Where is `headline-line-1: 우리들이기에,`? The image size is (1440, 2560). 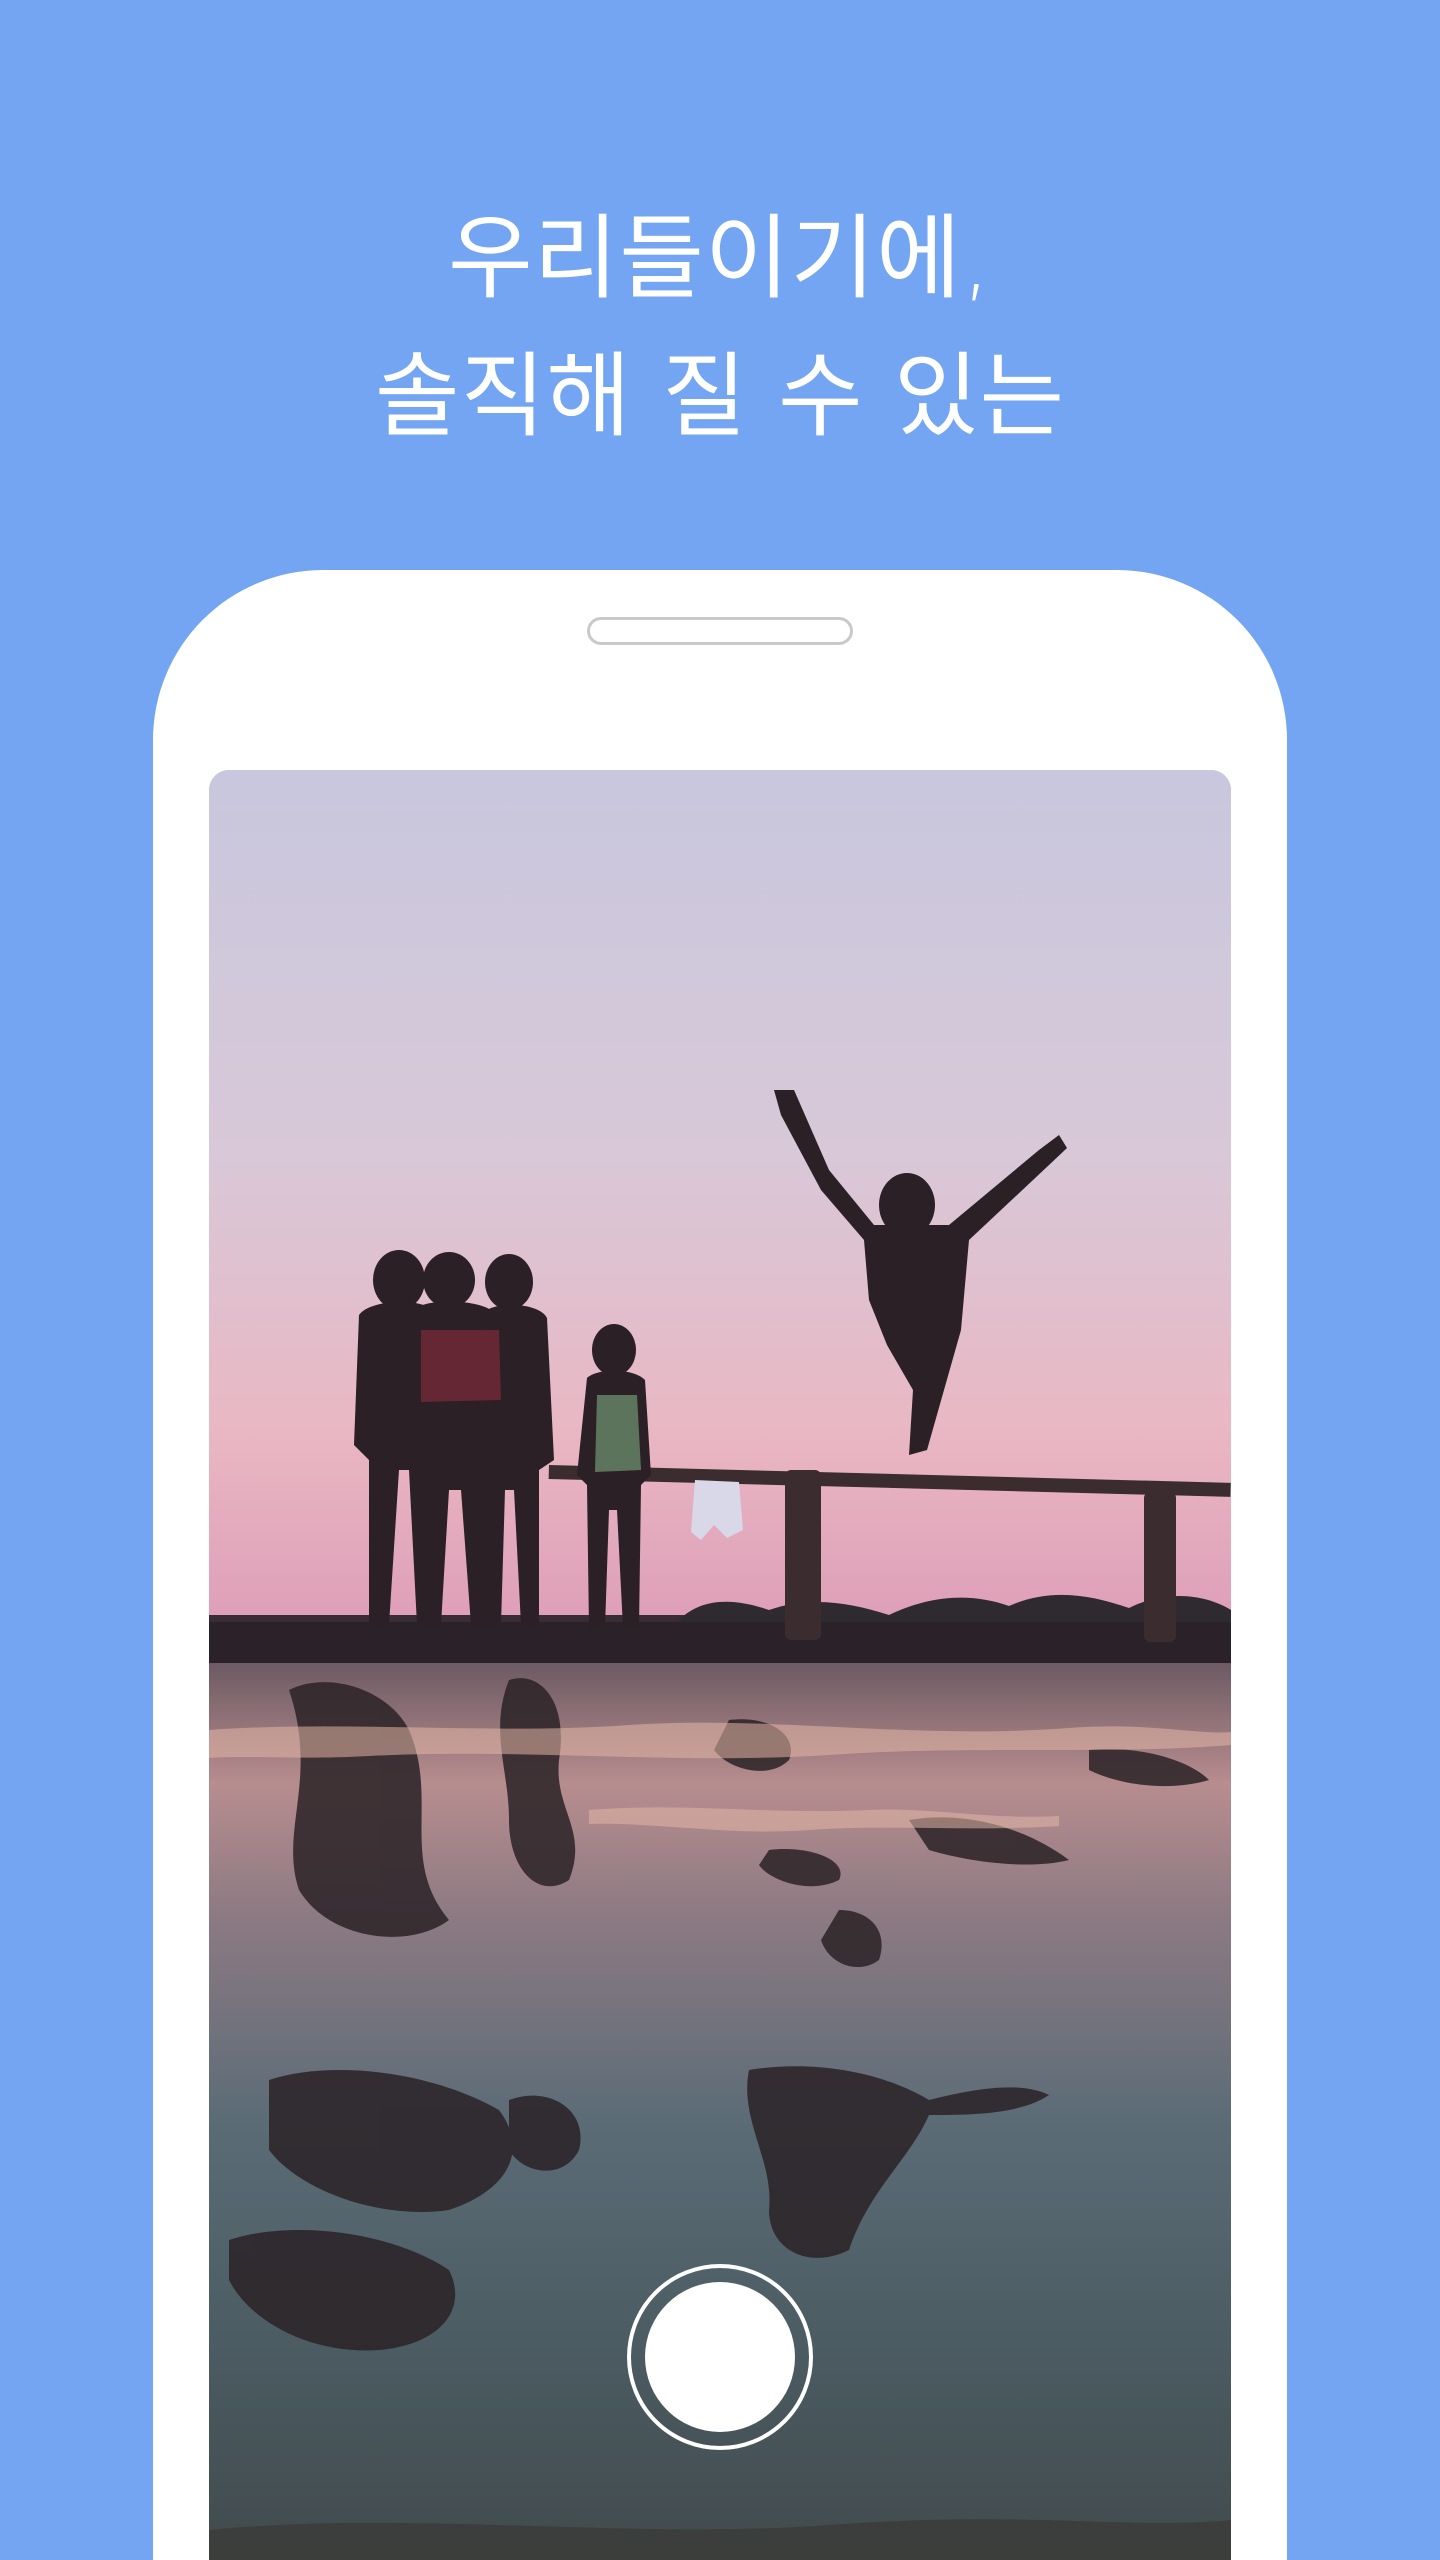
headline-line-1: 우리들이기에, is located at coordinates (720, 258).